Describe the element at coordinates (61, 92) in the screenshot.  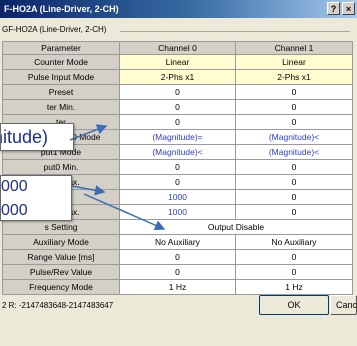
I see `parameter-name-cell: Preset` at that location.